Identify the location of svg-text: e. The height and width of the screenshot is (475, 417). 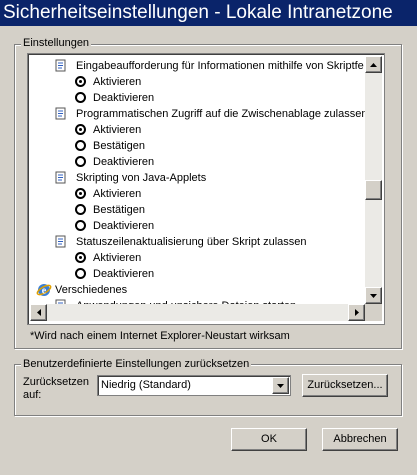
(44, 291).